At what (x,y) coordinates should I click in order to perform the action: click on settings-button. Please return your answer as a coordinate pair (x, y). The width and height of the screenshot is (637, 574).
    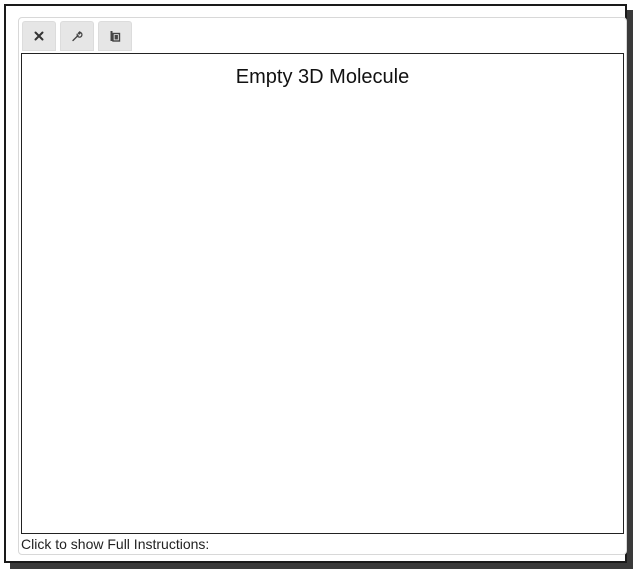
    Looking at the image, I should click on (77, 36).